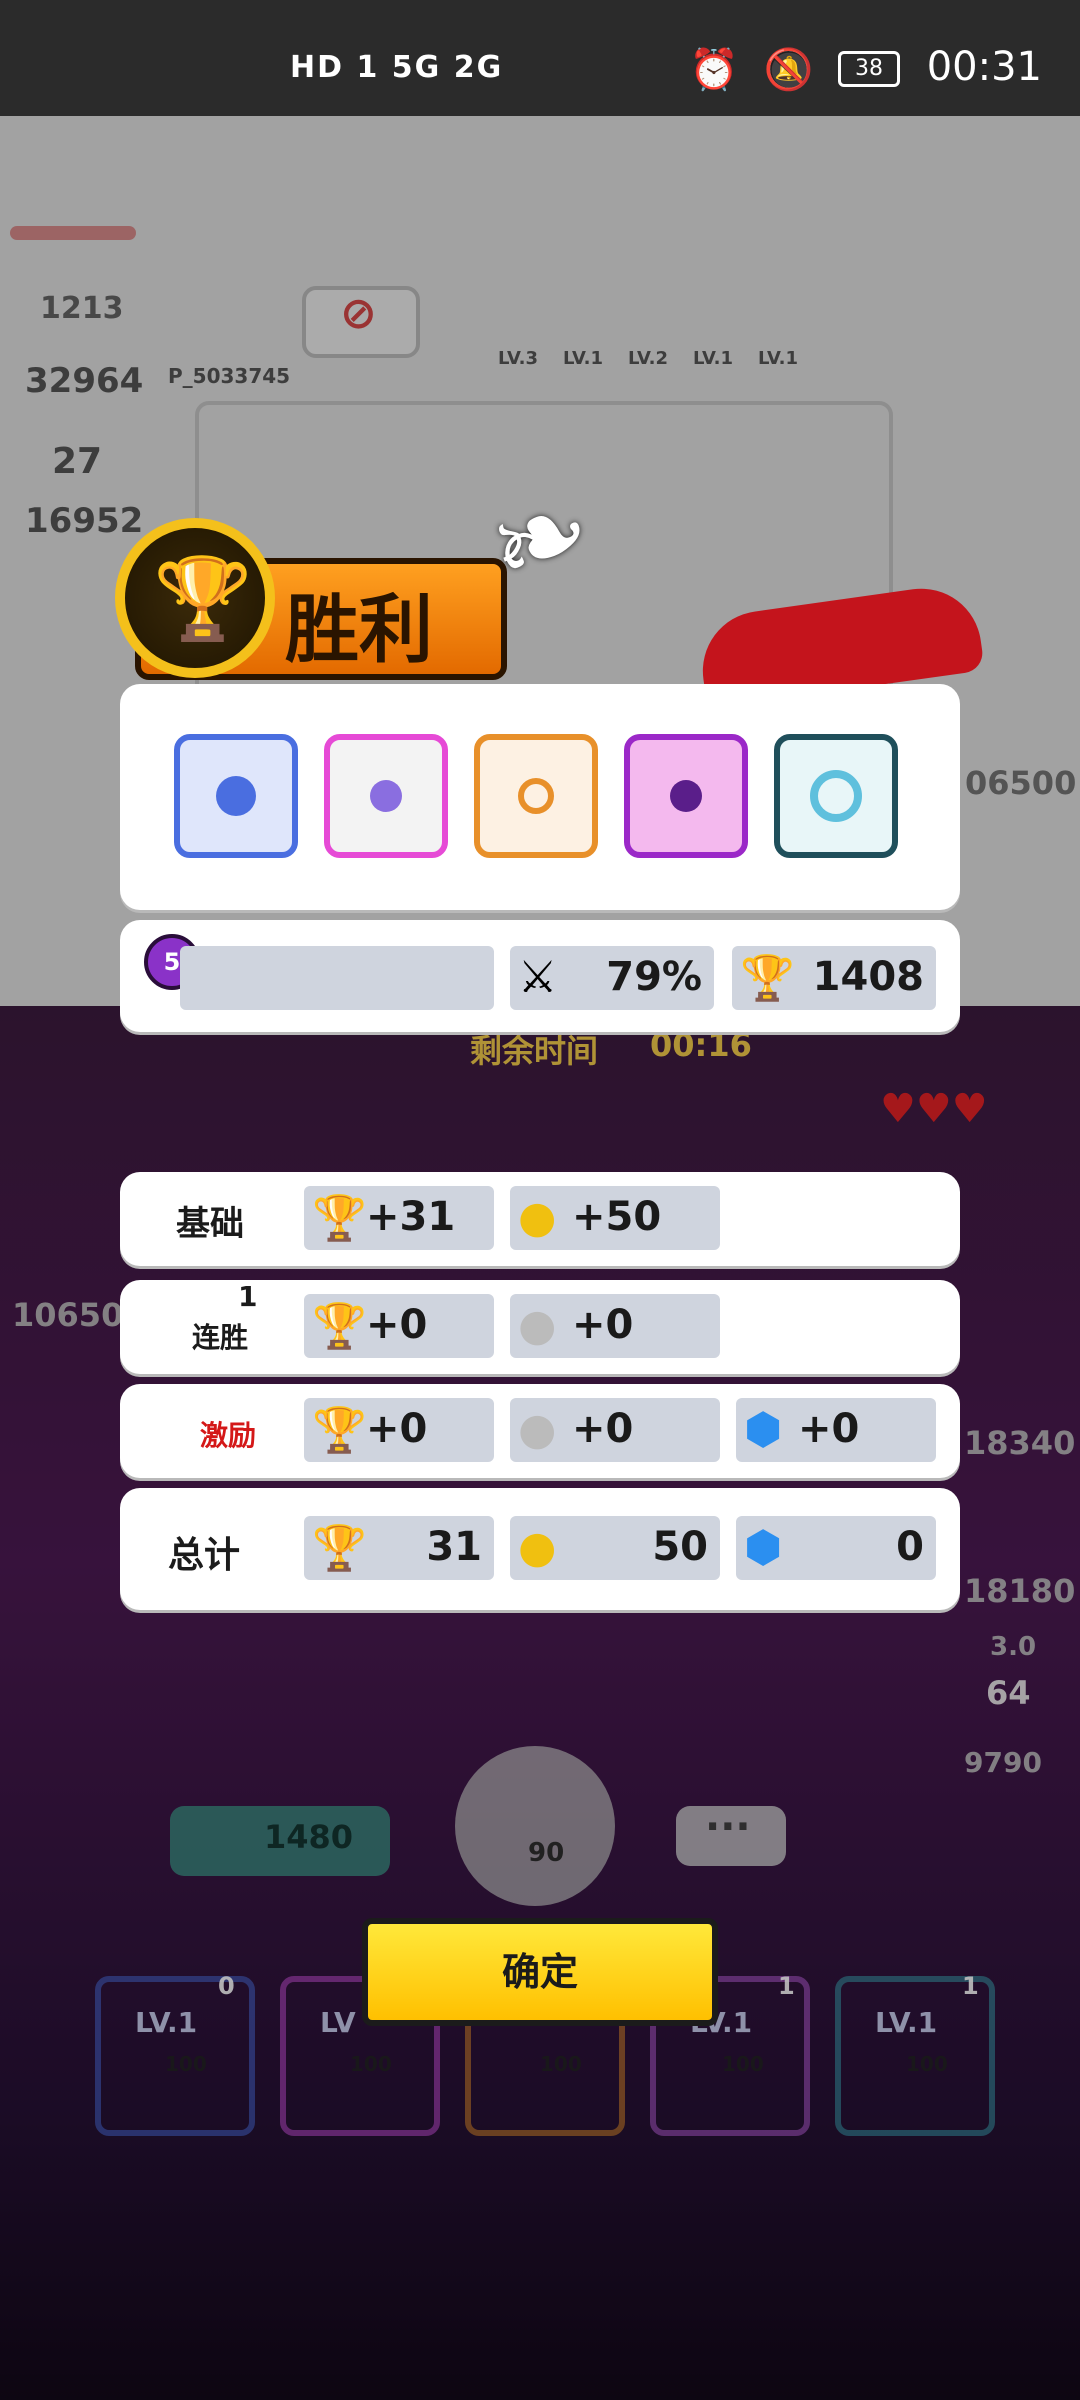 The width and height of the screenshot is (1080, 2400). What do you see at coordinates (836, 1548) in the screenshot?
I see `total-gem-pill: ⬢ 0` at bounding box center [836, 1548].